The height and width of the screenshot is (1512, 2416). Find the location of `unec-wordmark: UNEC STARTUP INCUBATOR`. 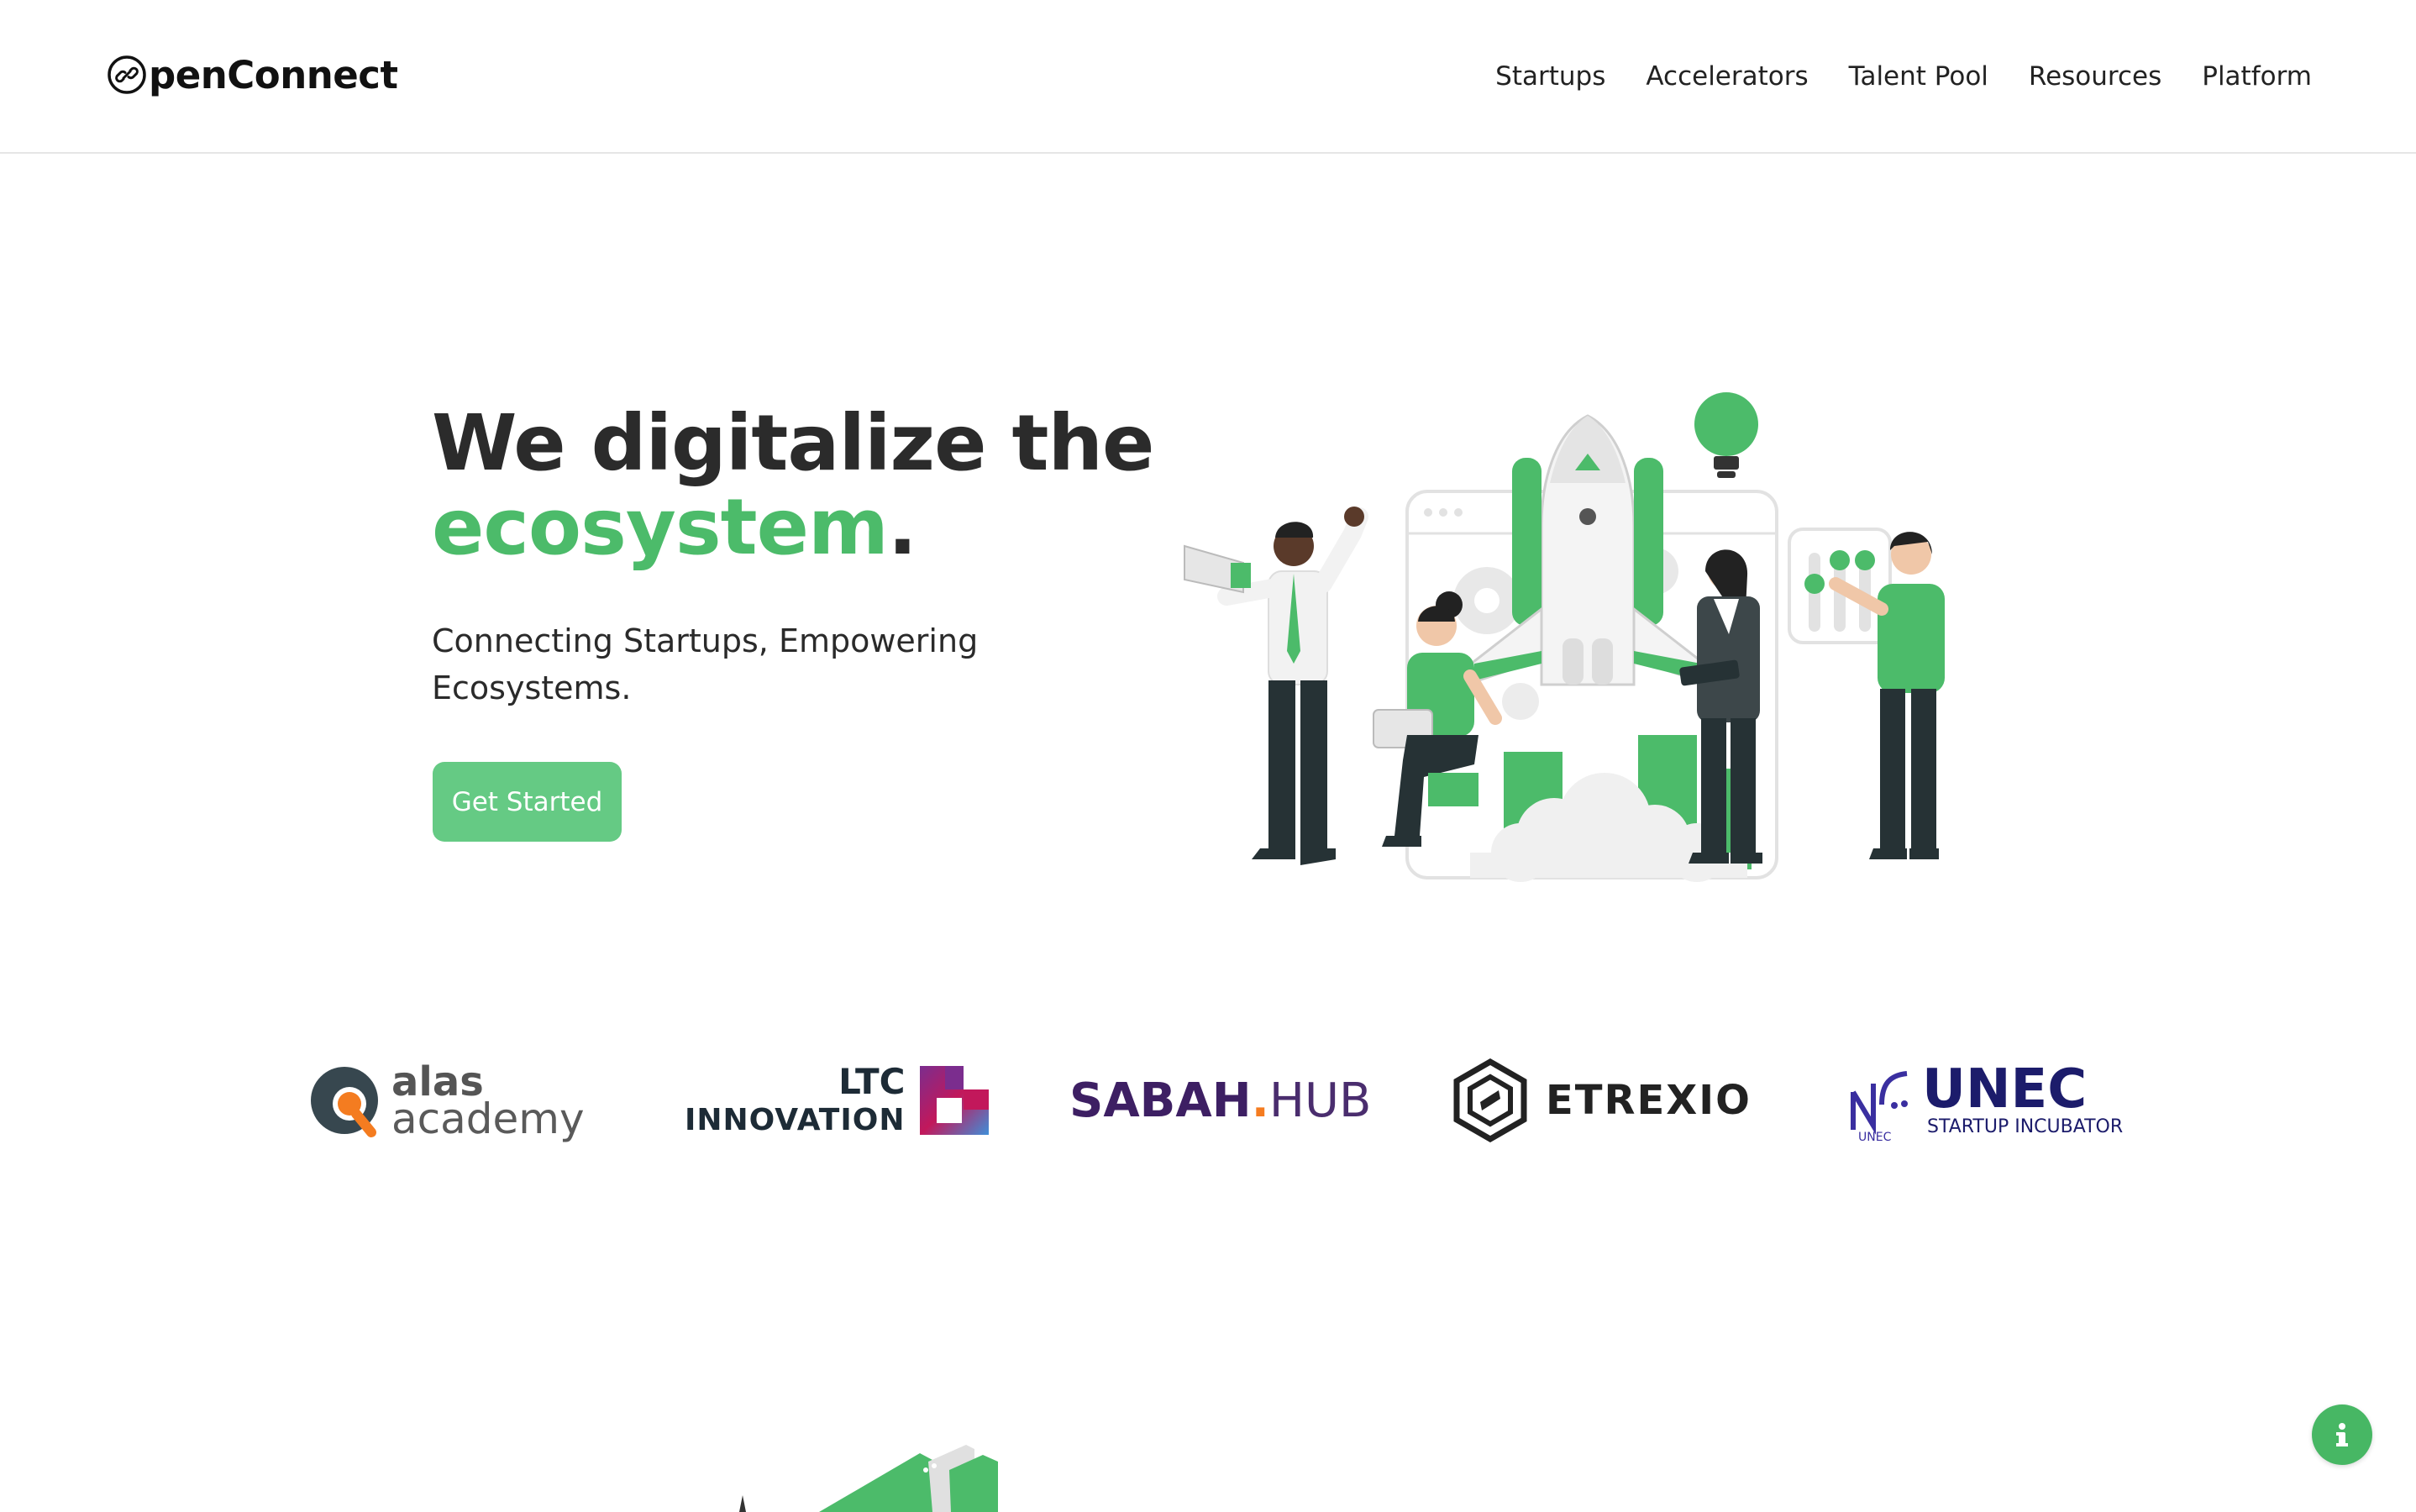

unec-wordmark: UNEC STARTUP INCUBATOR is located at coordinates (2022, 1100).